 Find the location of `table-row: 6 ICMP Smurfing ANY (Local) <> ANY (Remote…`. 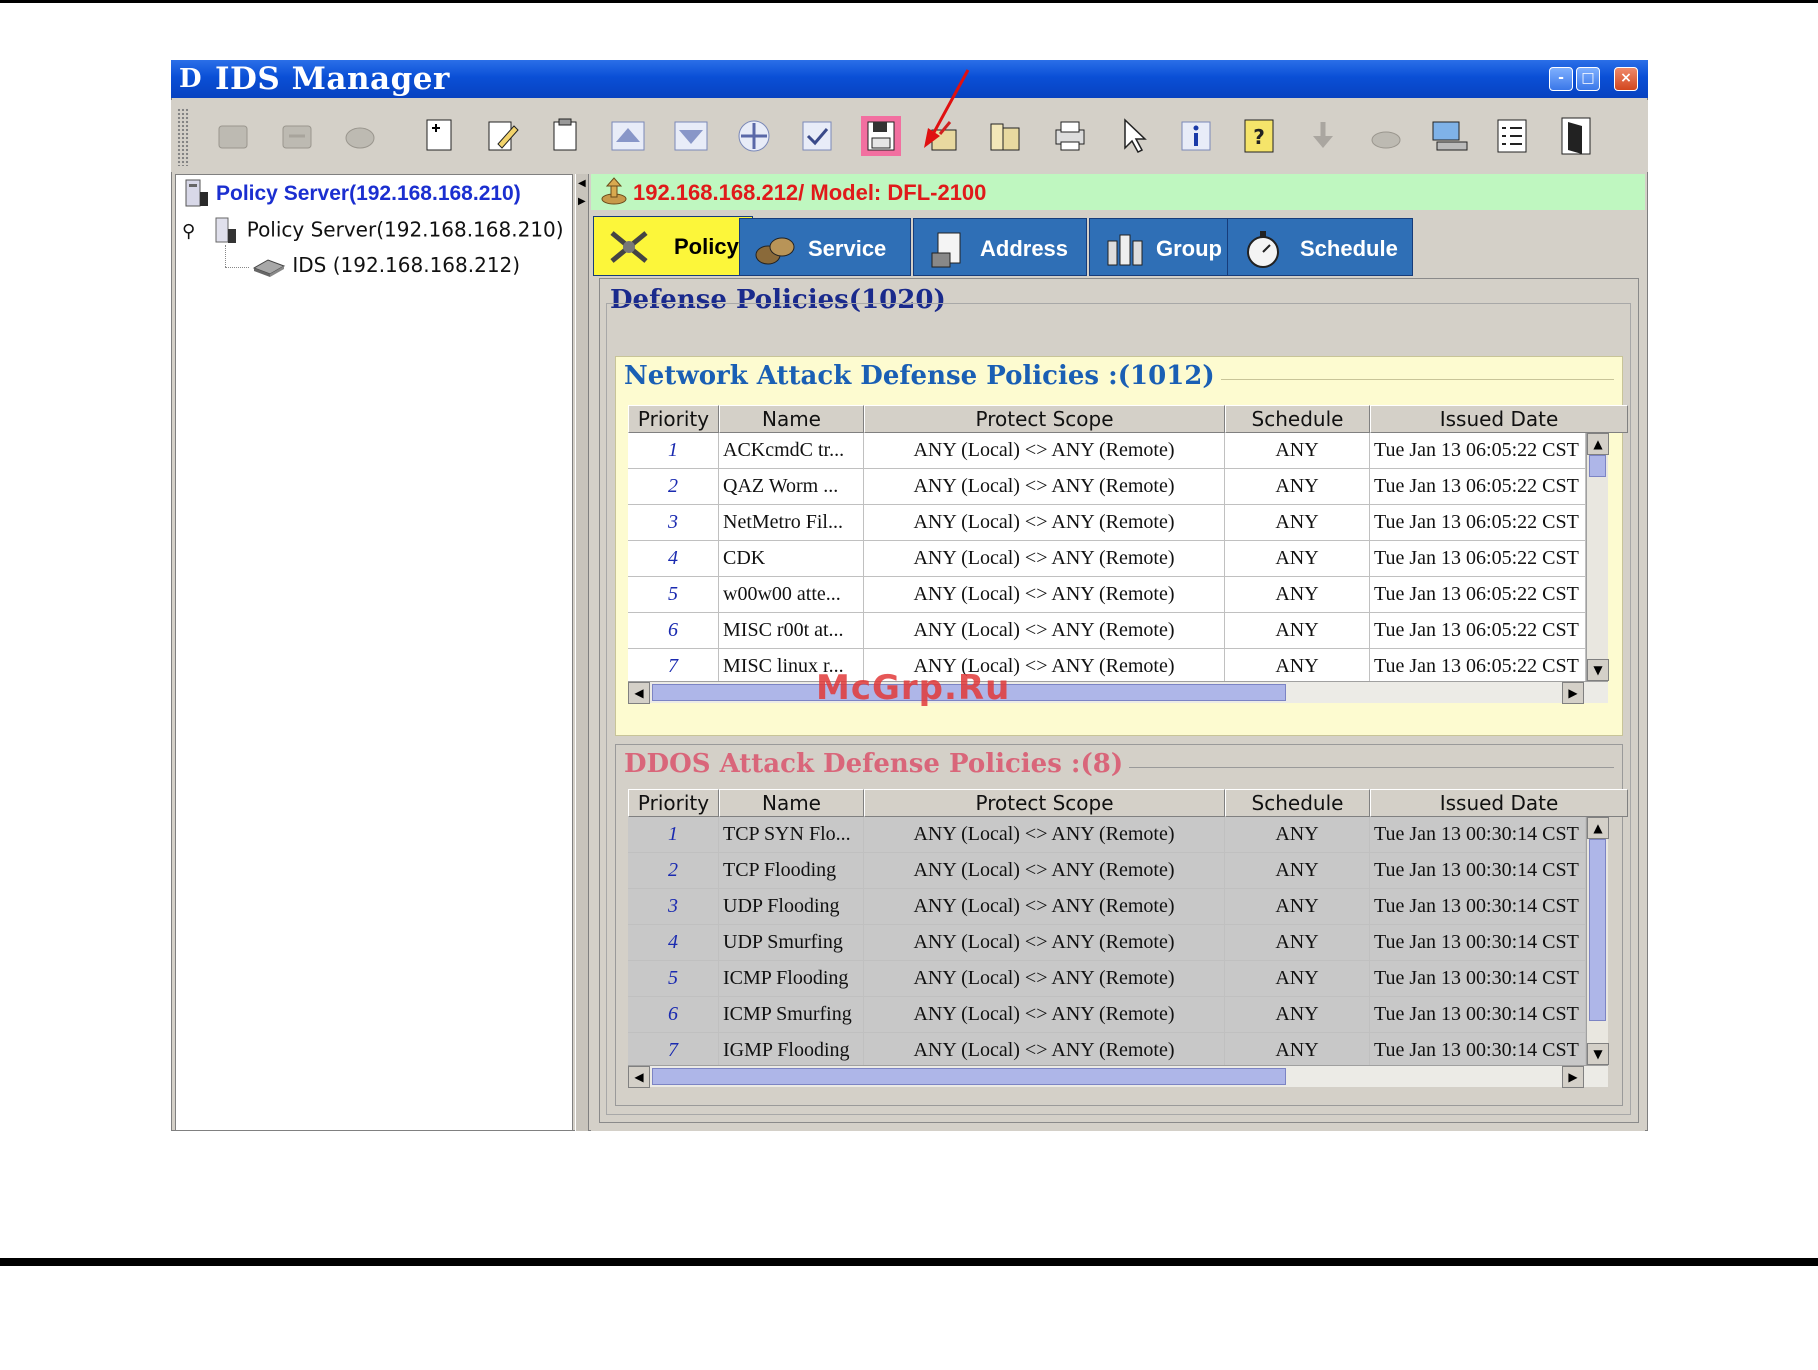

table-row: 6 ICMP Smurfing ANY (Local) <> ANY (Remote… is located at coordinates (1107, 1015).